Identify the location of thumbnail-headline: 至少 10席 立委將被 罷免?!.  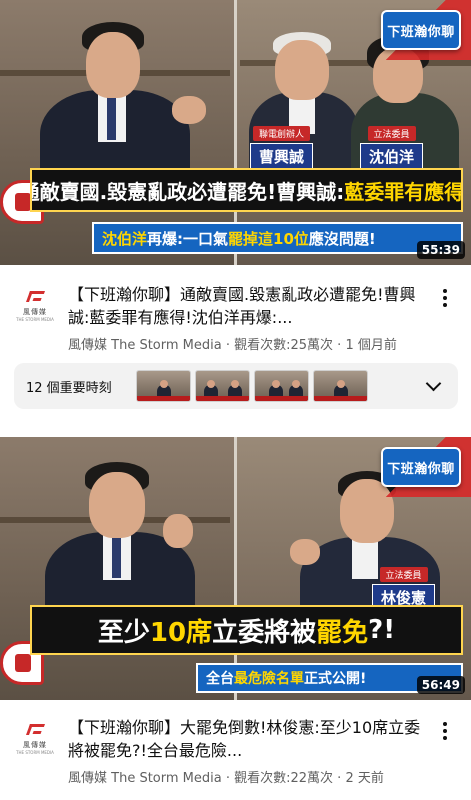
(246, 630).